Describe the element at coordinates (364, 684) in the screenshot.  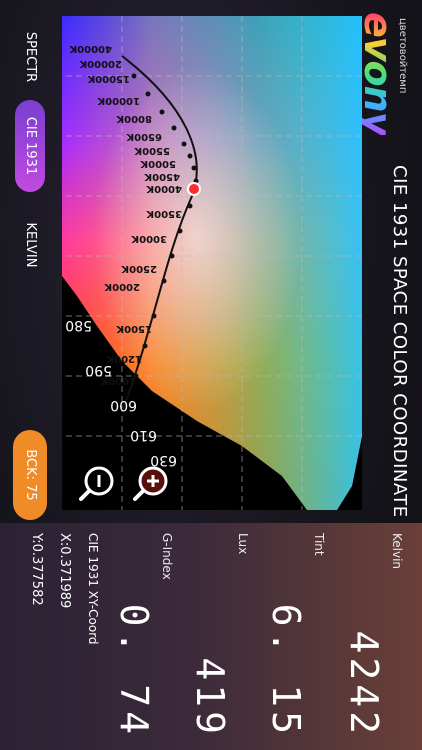
I see `kelvin-value: 4242` at that location.